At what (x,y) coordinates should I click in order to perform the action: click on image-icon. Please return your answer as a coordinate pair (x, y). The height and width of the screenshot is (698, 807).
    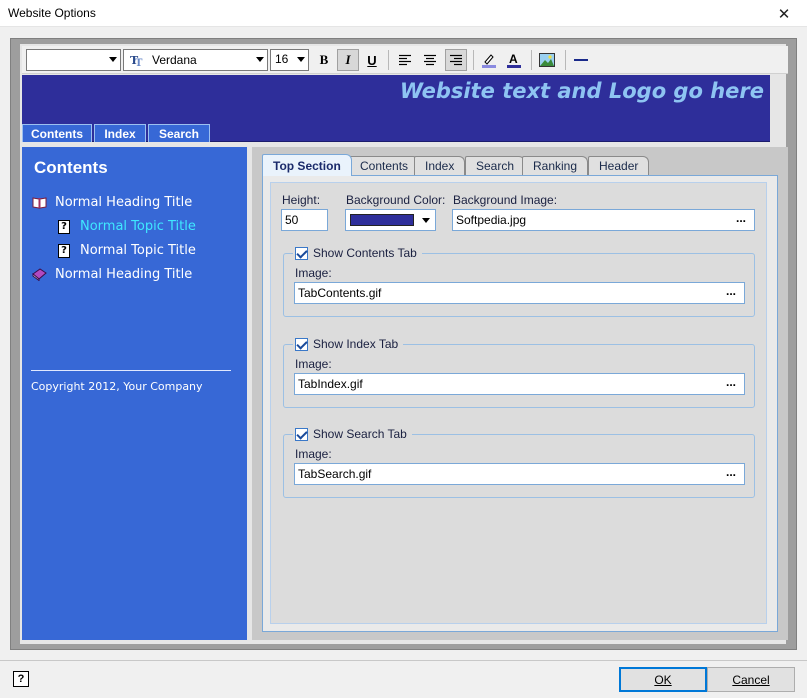
    Looking at the image, I should click on (547, 60).